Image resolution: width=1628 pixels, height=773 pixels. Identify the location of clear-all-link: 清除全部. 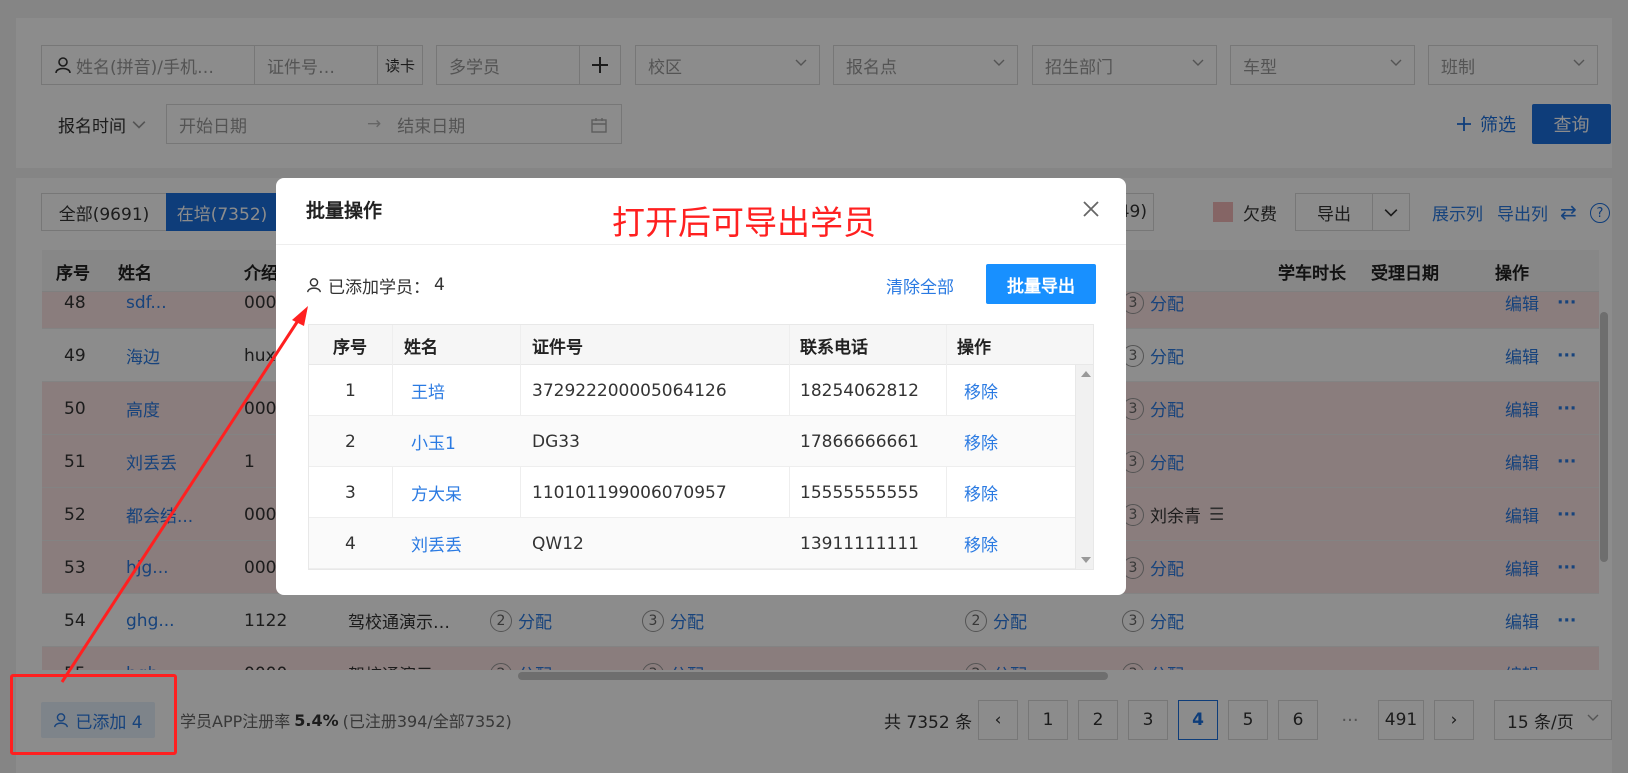
(920, 285).